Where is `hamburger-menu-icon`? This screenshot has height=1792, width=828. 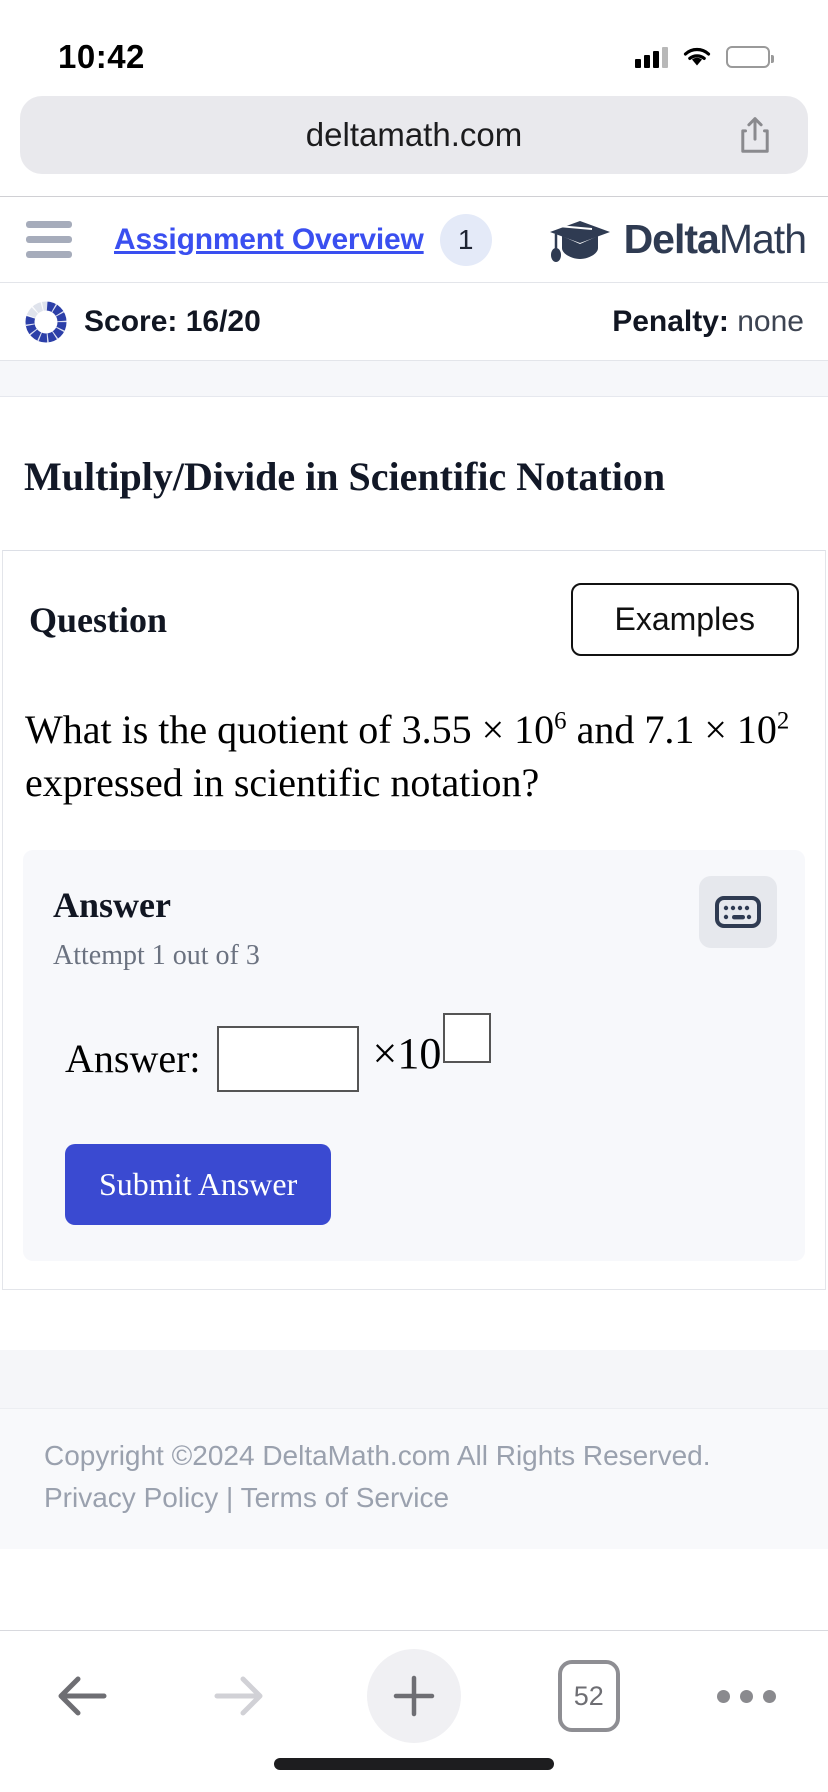
hamburger-menu-icon is located at coordinates (49, 239).